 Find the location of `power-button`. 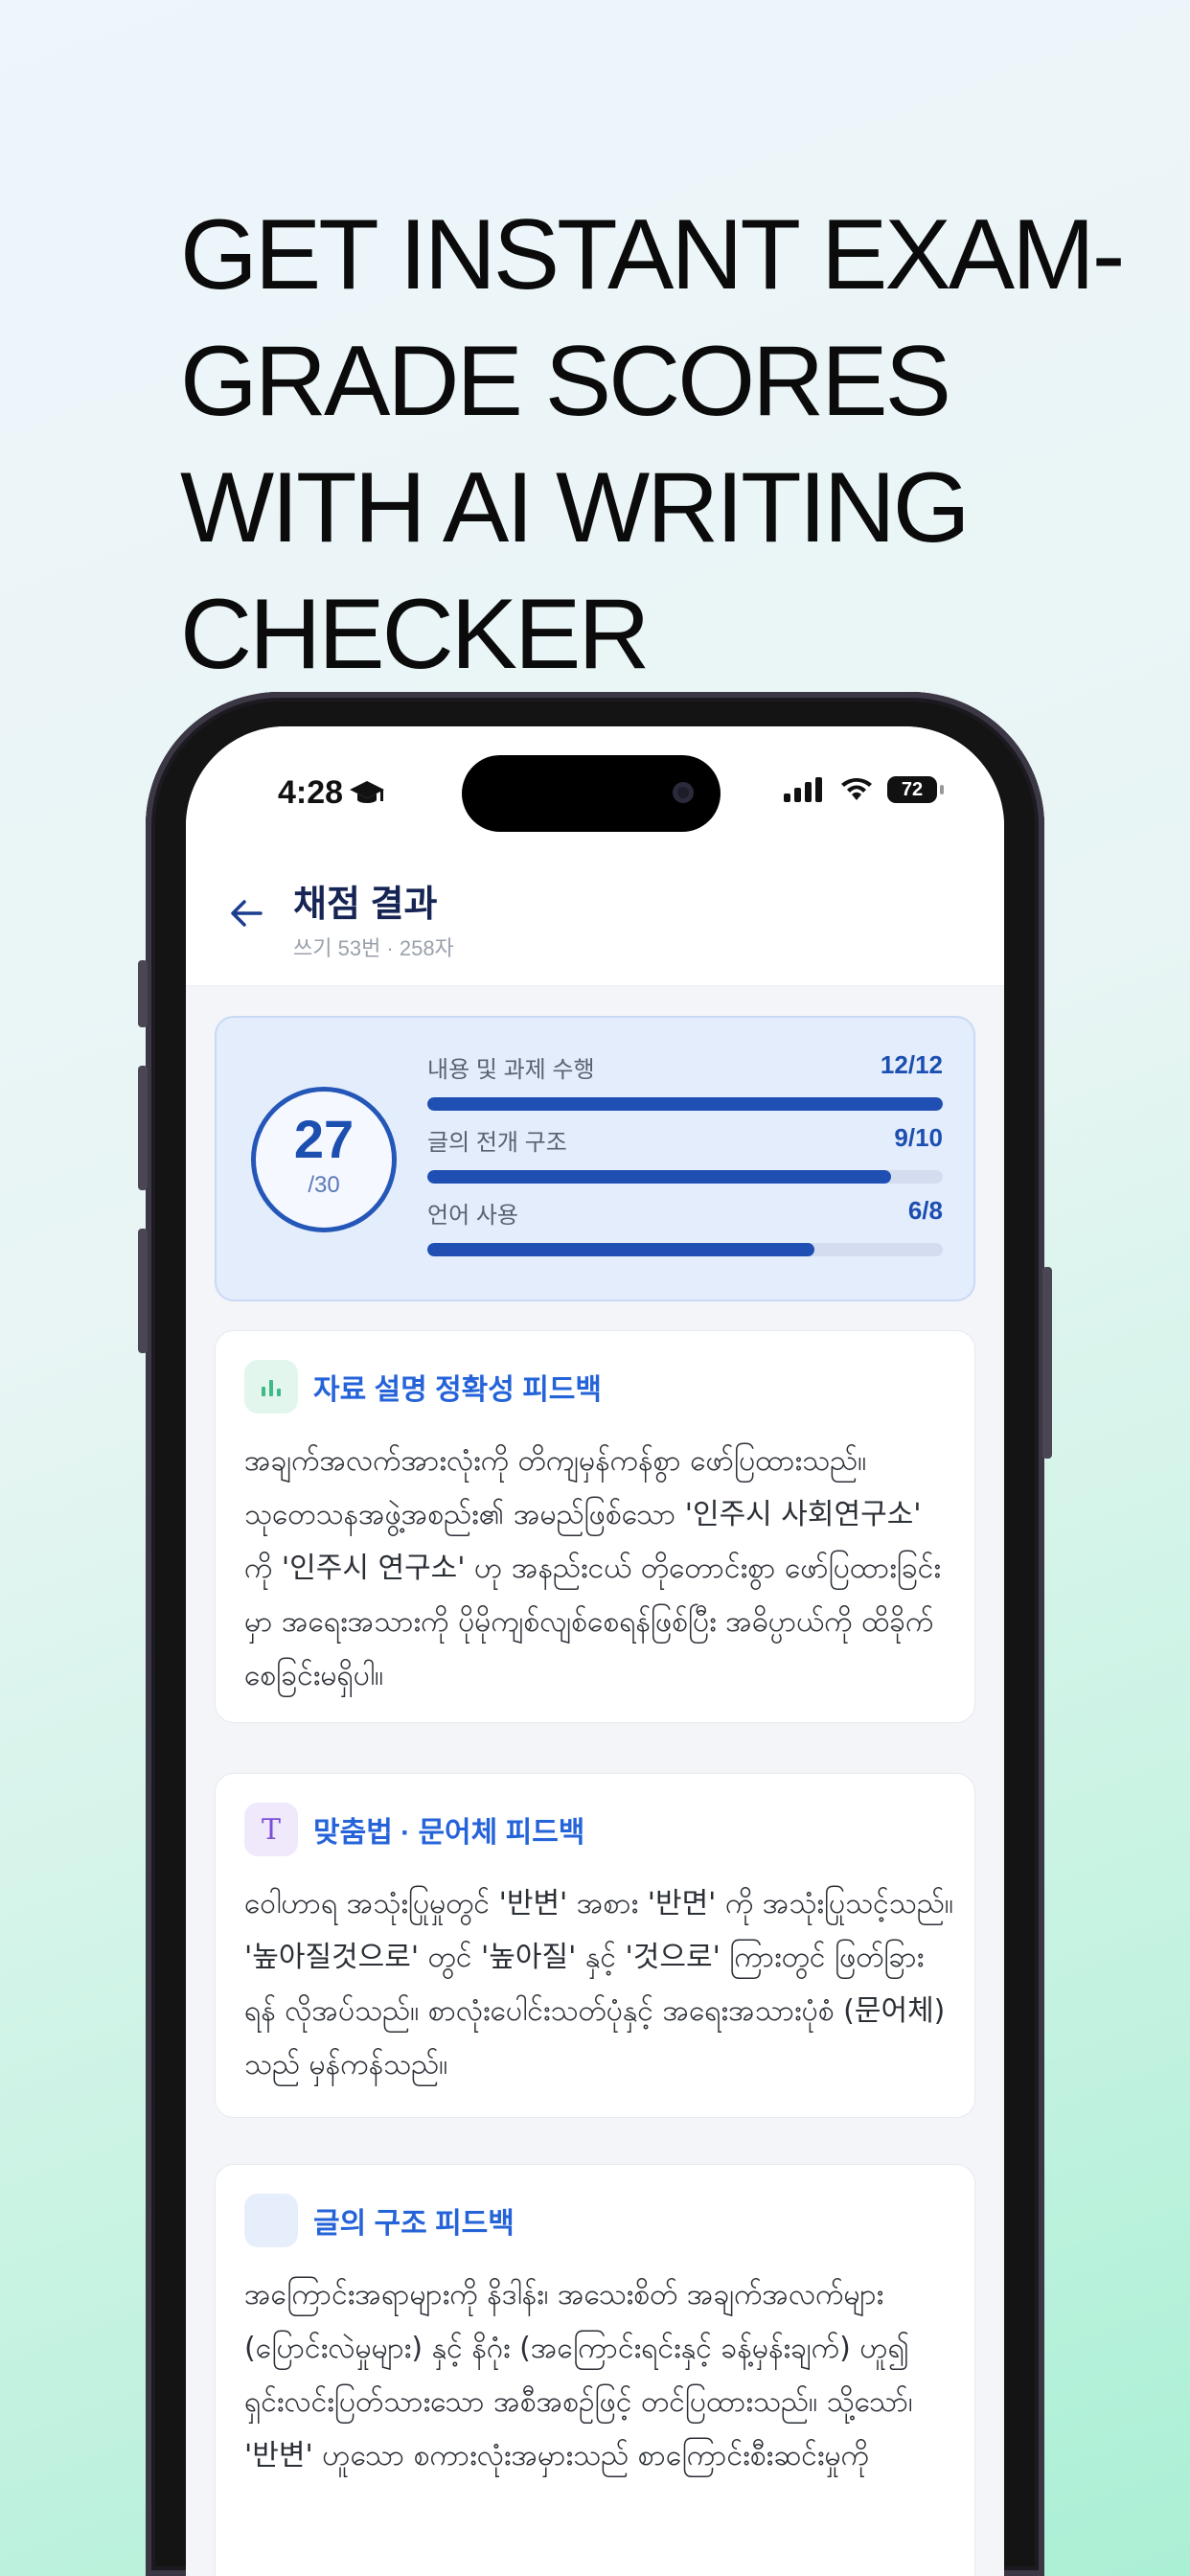

power-button is located at coordinates (1047, 1363).